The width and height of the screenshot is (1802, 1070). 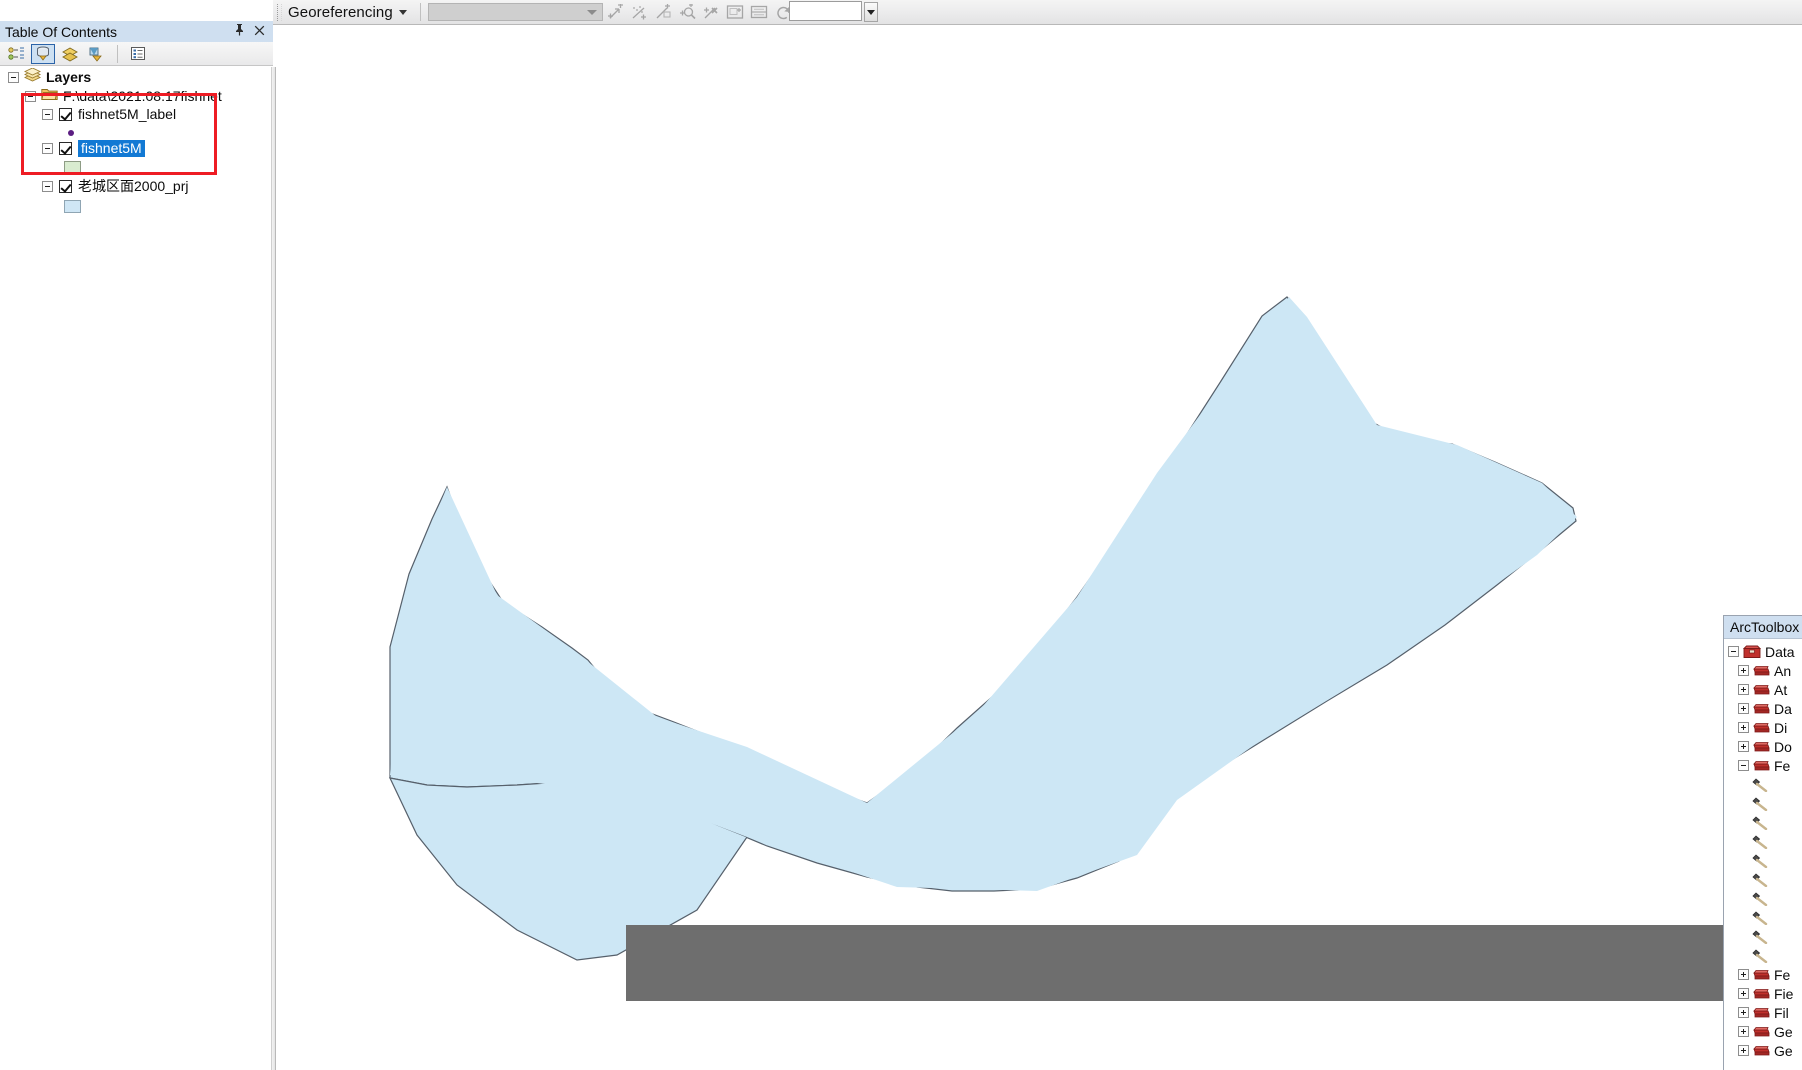 What do you see at coordinates (274, 568) in the screenshot?
I see `panel-splitter` at bounding box center [274, 568].